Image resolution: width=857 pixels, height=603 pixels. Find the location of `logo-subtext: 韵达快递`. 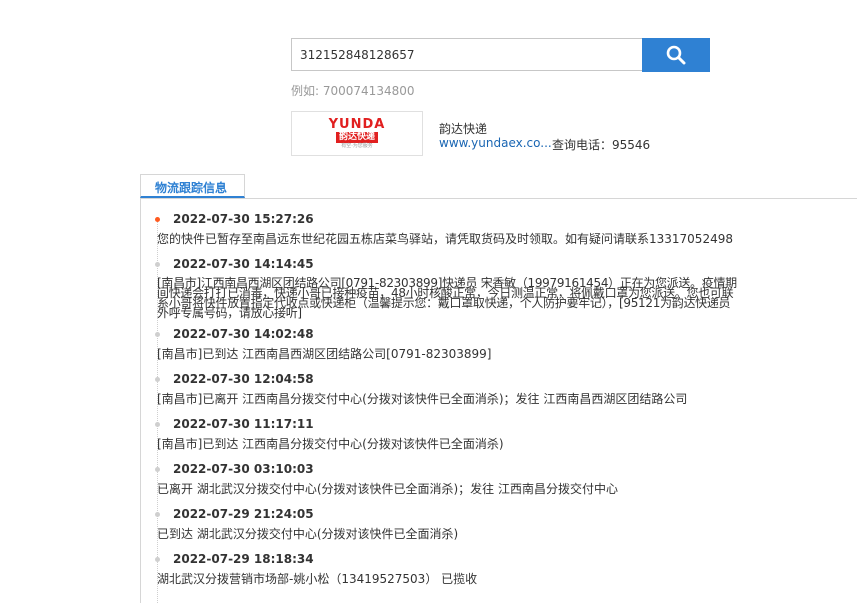

logo-subtext: 韵达快递 is located at coordinates (356, 137).